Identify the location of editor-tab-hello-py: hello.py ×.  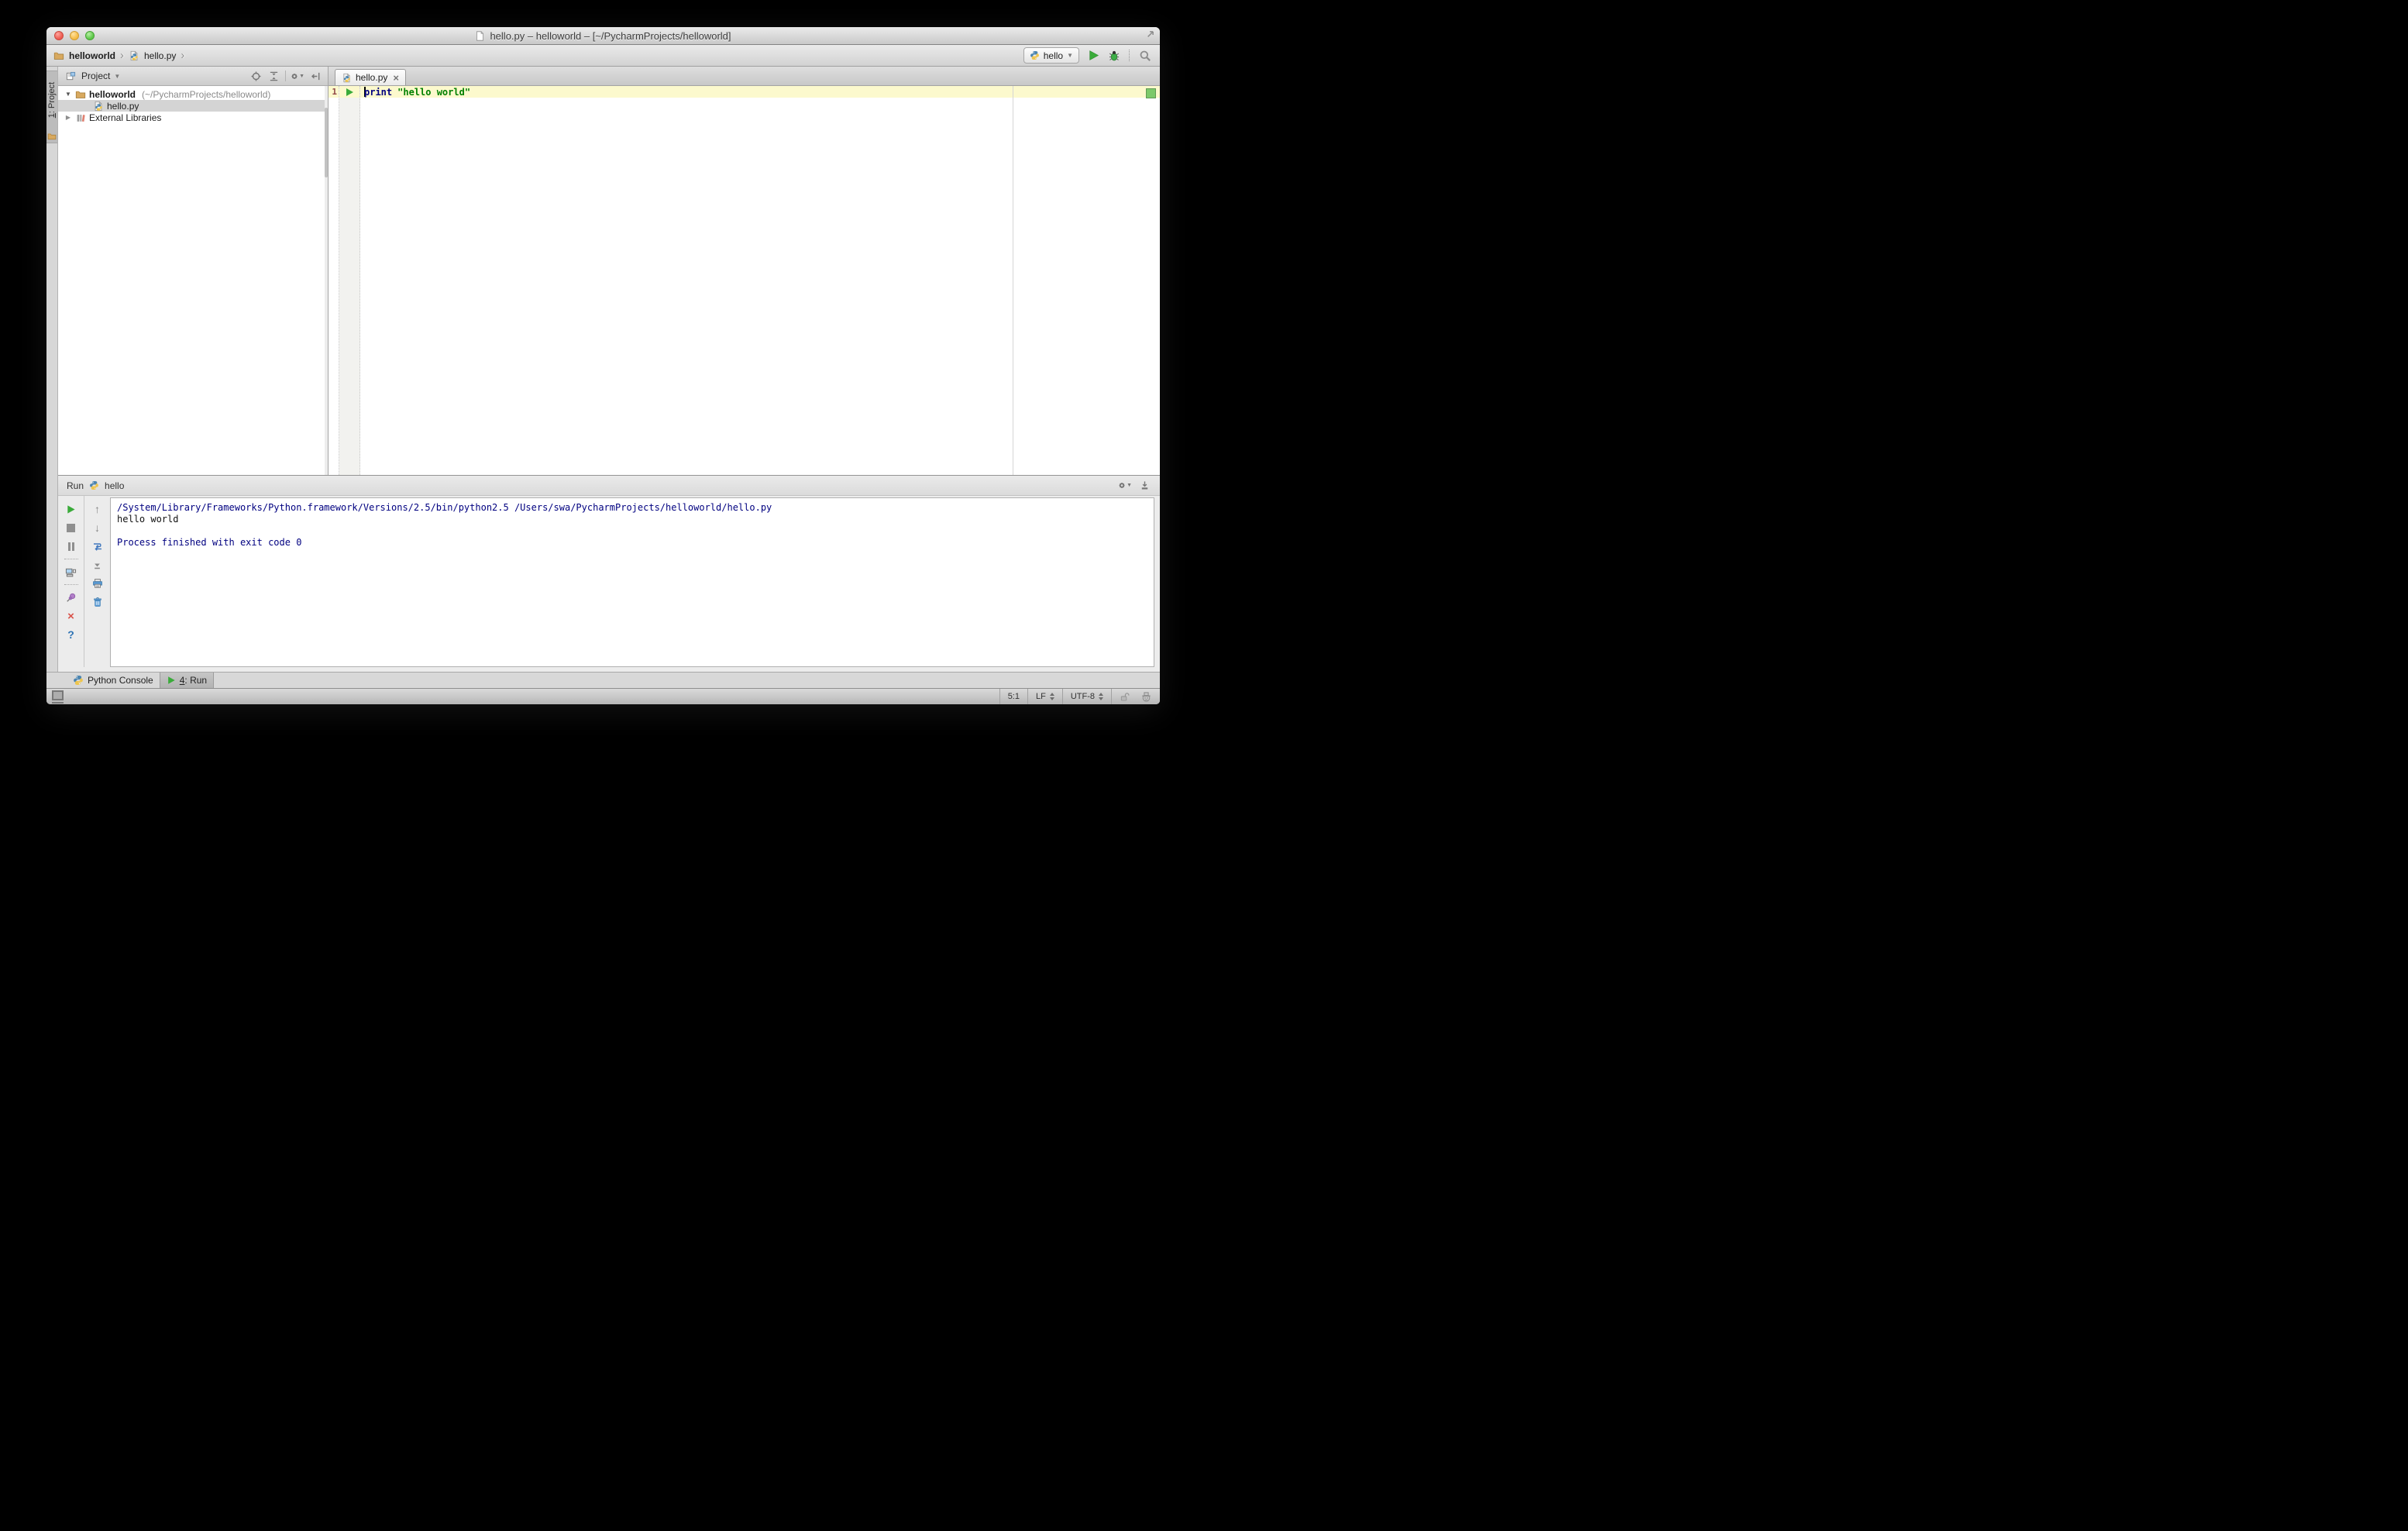
(370, 77).